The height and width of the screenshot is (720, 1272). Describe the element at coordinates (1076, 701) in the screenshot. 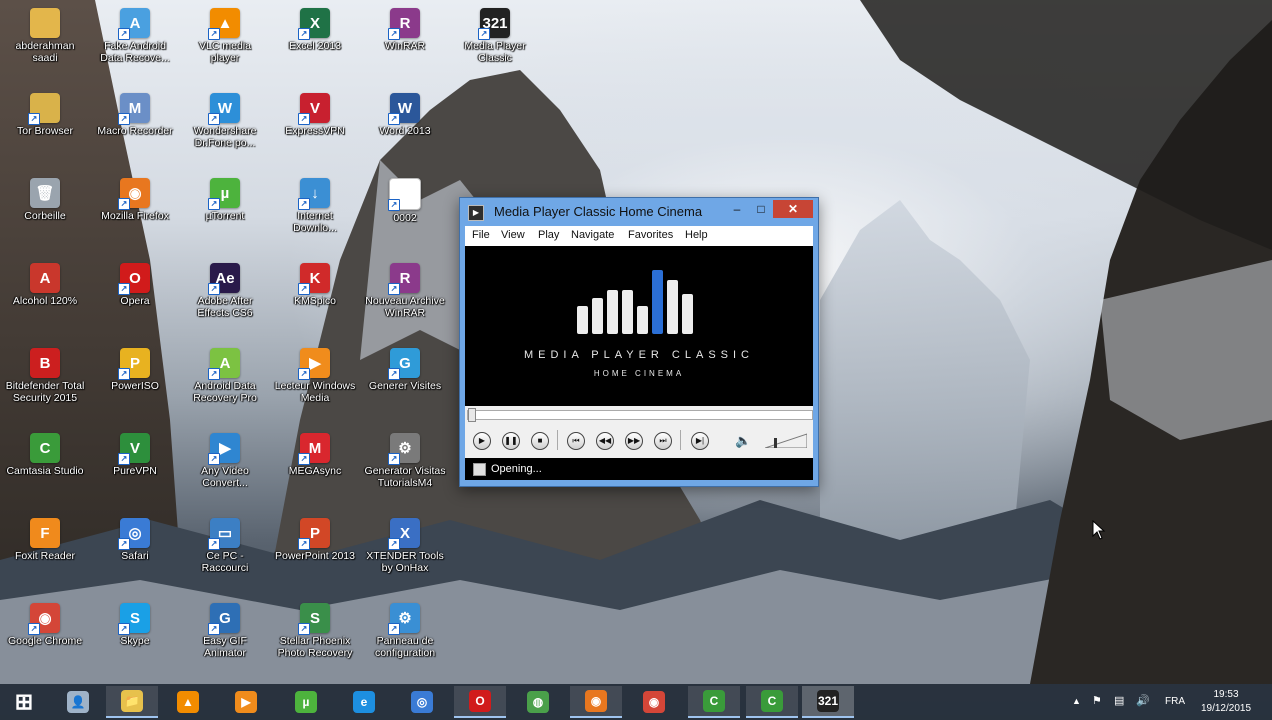

I see `tray-expand-icon: ▲` at that location.